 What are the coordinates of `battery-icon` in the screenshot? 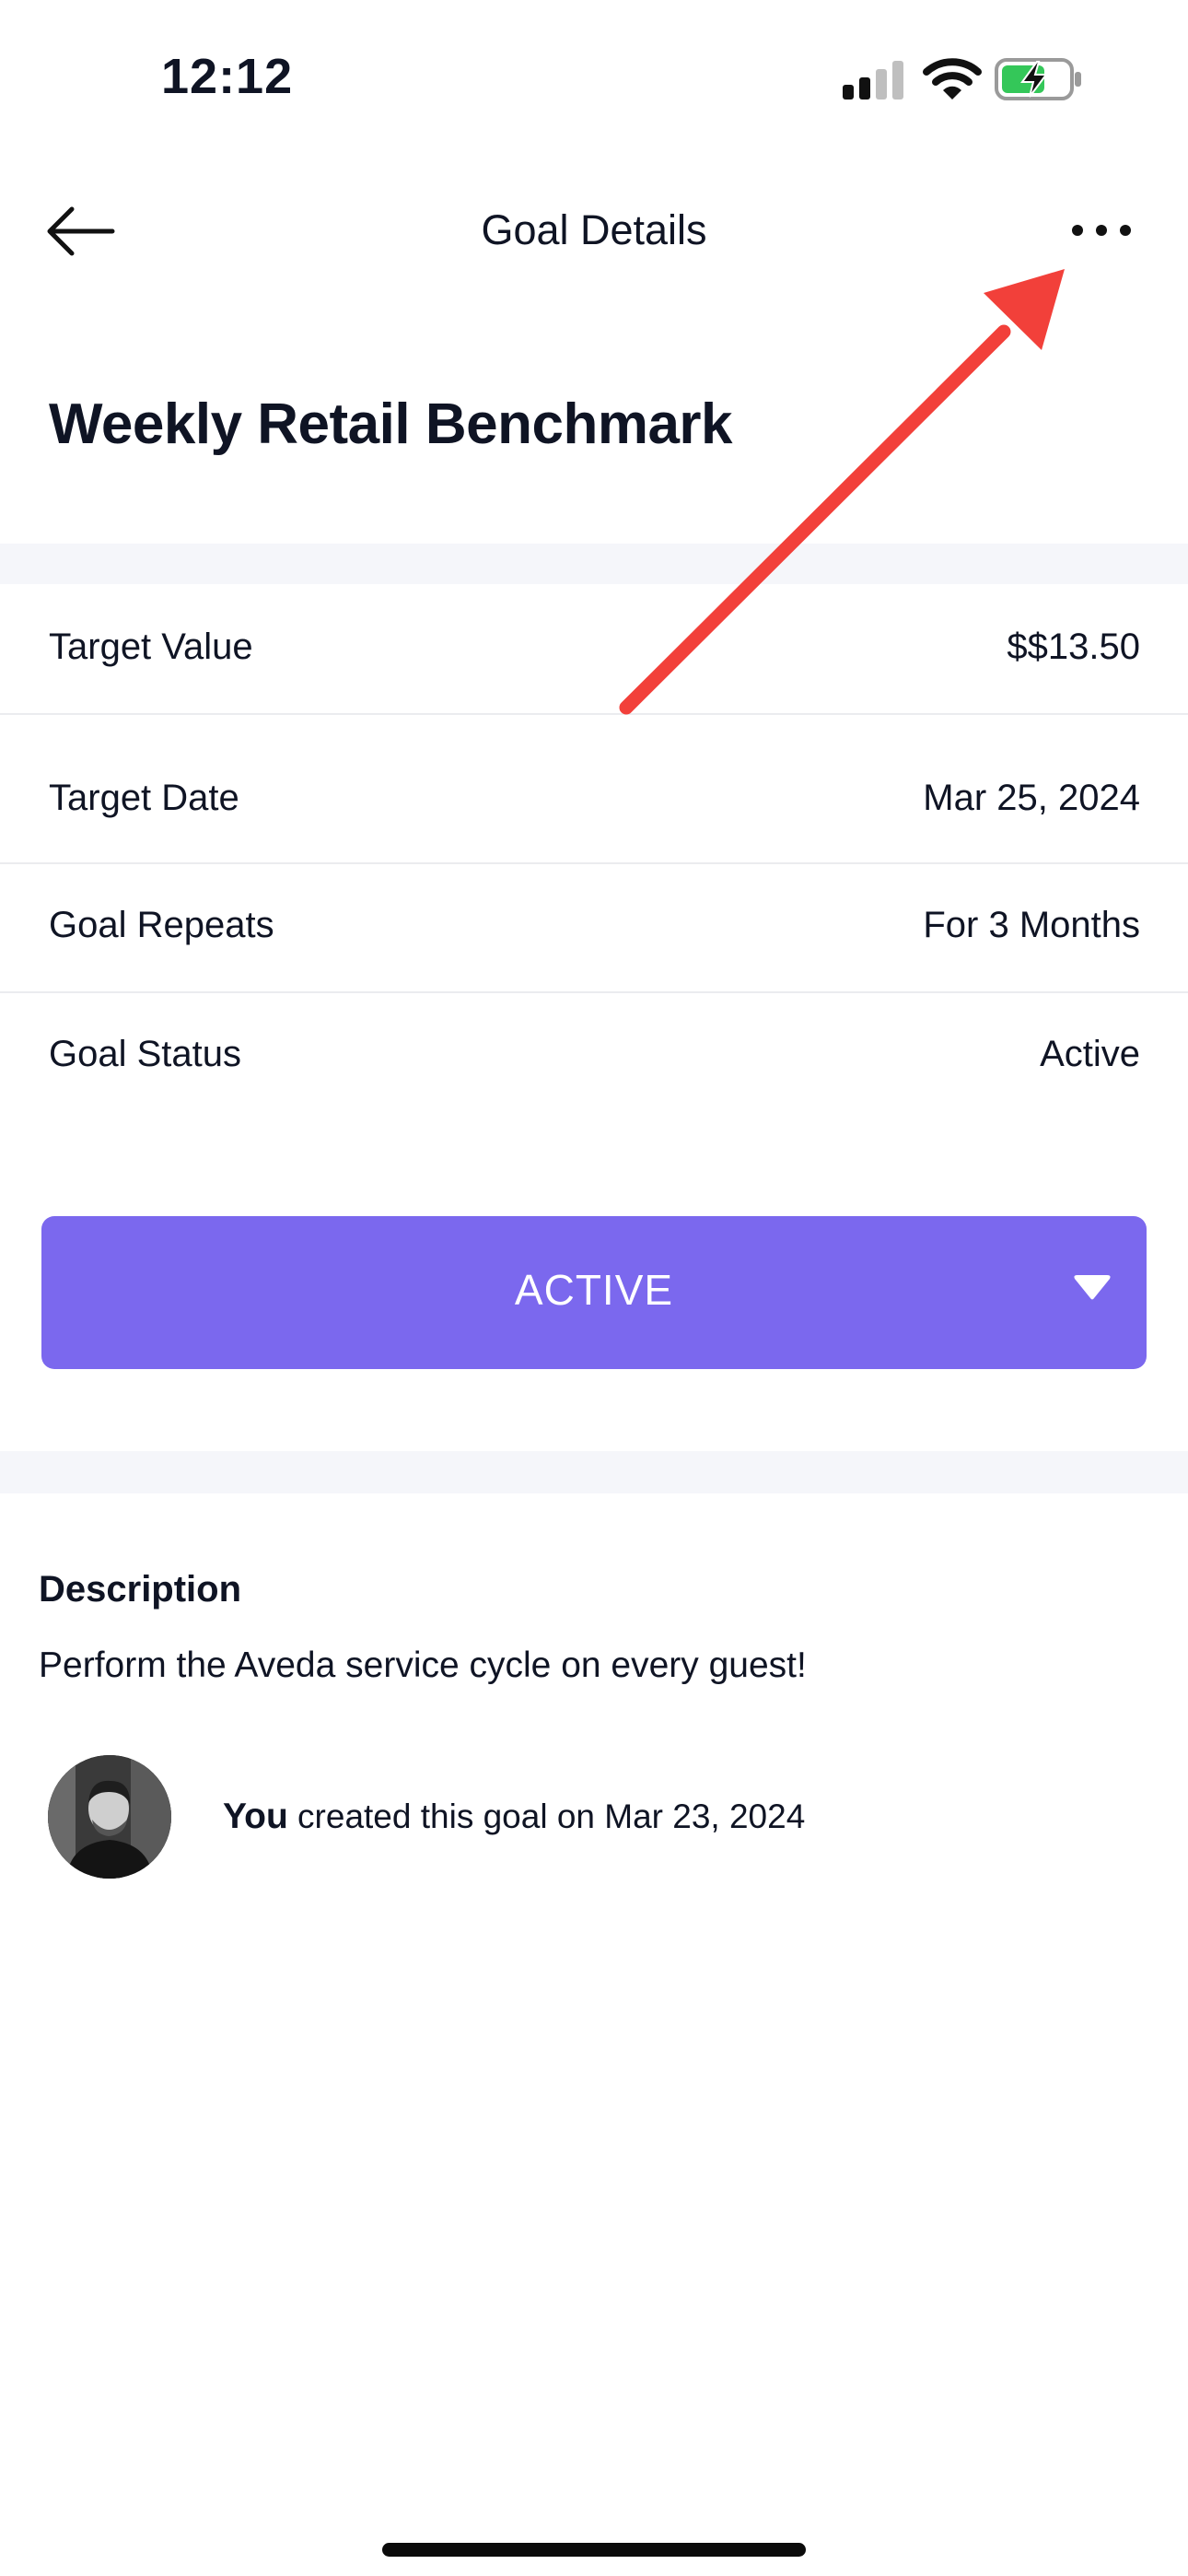 It's located at (1038, 79).